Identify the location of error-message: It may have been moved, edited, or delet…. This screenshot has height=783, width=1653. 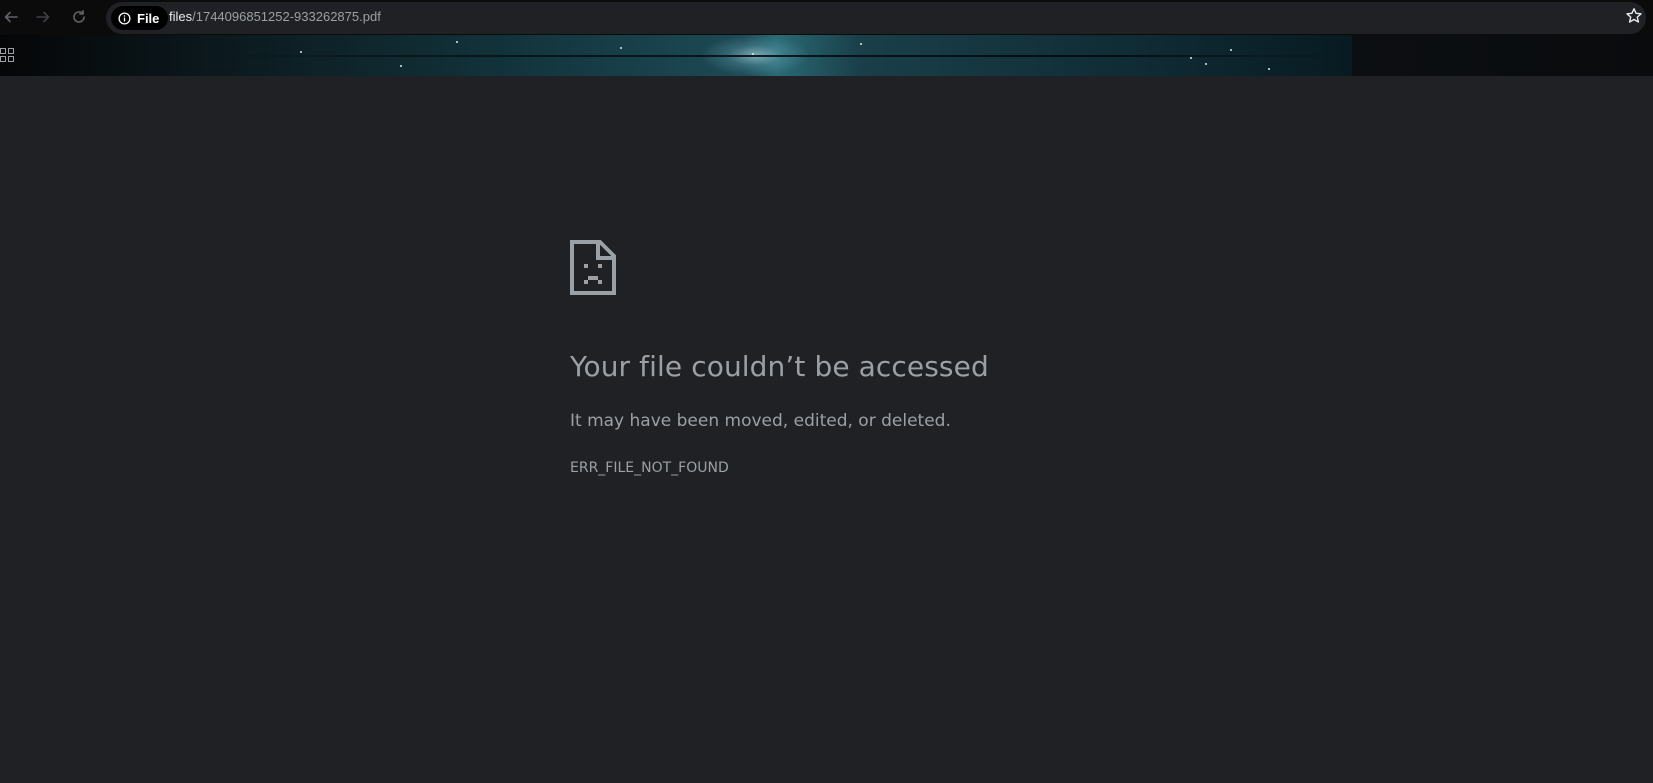
(760, 421).